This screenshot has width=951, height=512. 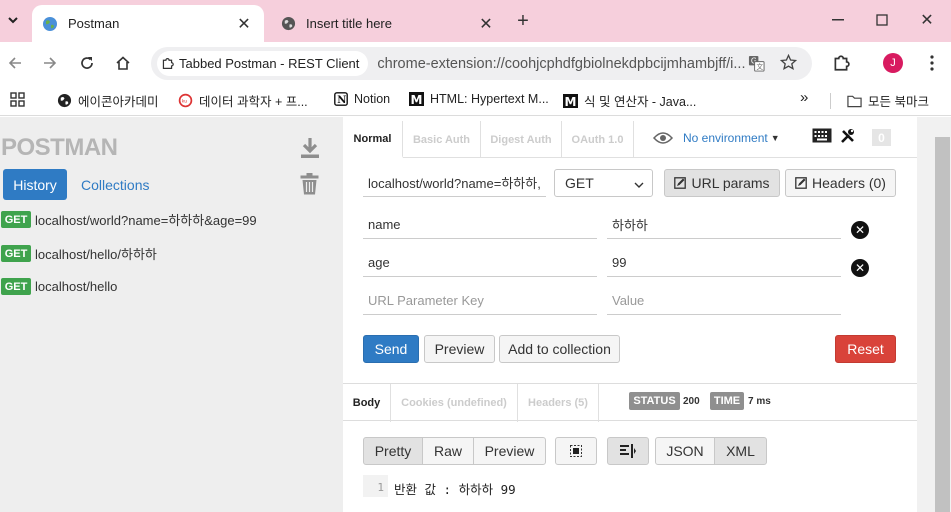 What do you see at coordinates (804, 97) in the screenshot?
I see `more-bookmarks-chevron-icon: »` at bounding box center [804, 97].